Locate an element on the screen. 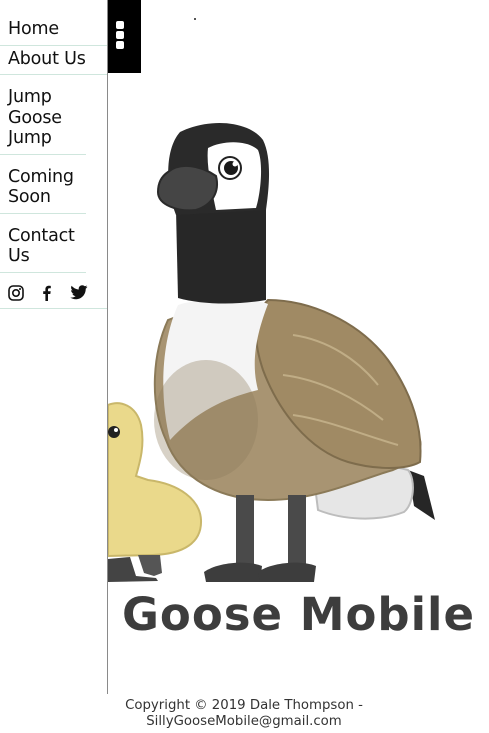  nav-item-jump-goose-jump: Jump Goose Jump is located at coordinates (43, 115).